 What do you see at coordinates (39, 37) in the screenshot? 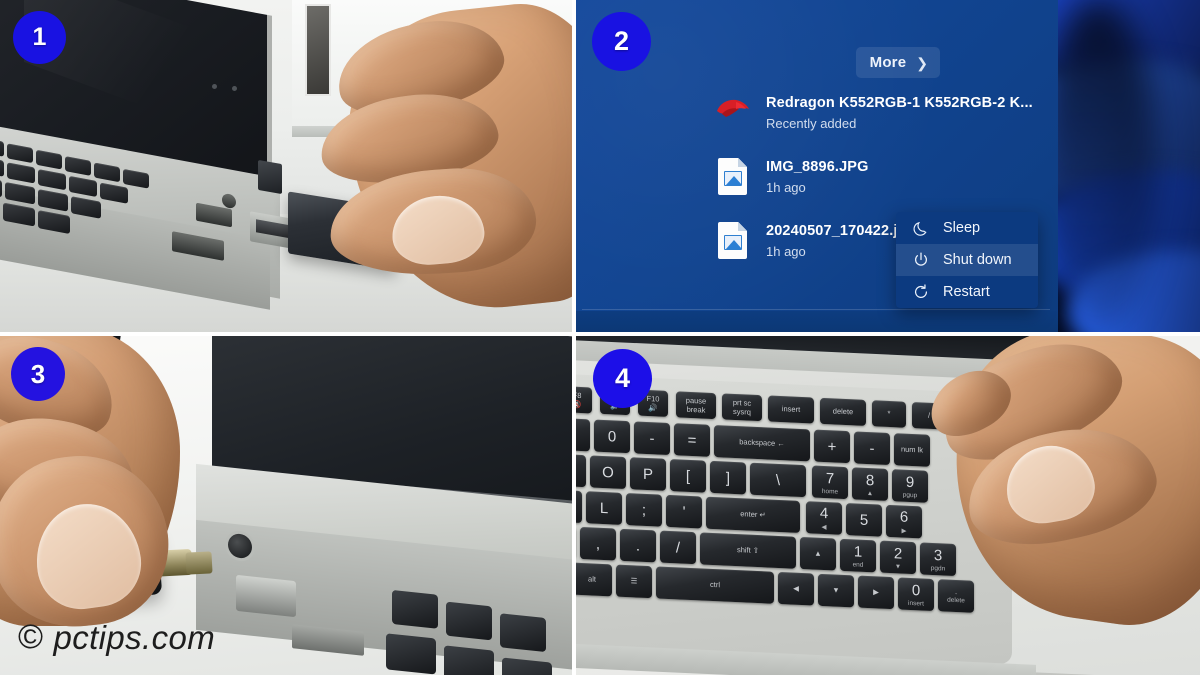
I see `step-badge-1: 1` at bounding box center [39, 37].